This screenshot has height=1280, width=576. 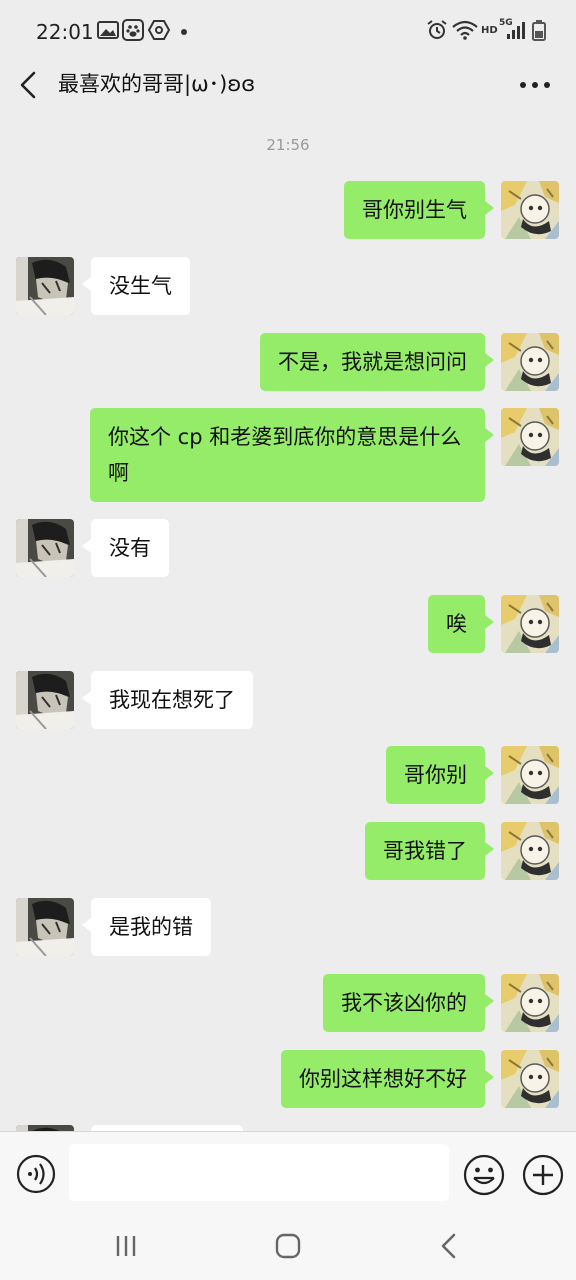 I want to click on my-message-bubble: 你这个 cp 和老婆到底你的意思是什么啊, so click(x=292, y=455).